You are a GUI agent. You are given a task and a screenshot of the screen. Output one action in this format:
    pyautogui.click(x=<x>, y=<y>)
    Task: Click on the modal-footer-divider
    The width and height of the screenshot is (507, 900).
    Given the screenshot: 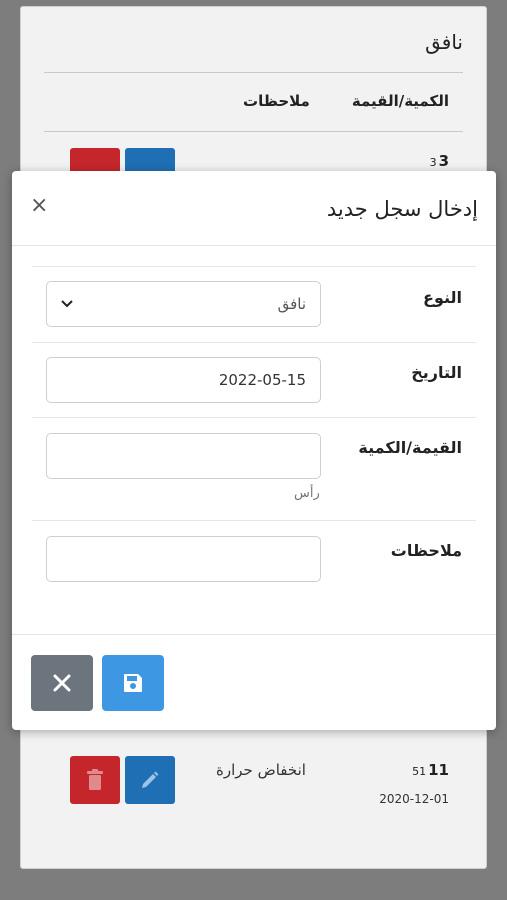 What is the action you would take?
    pyautogui.click(x=254, y=634)
    